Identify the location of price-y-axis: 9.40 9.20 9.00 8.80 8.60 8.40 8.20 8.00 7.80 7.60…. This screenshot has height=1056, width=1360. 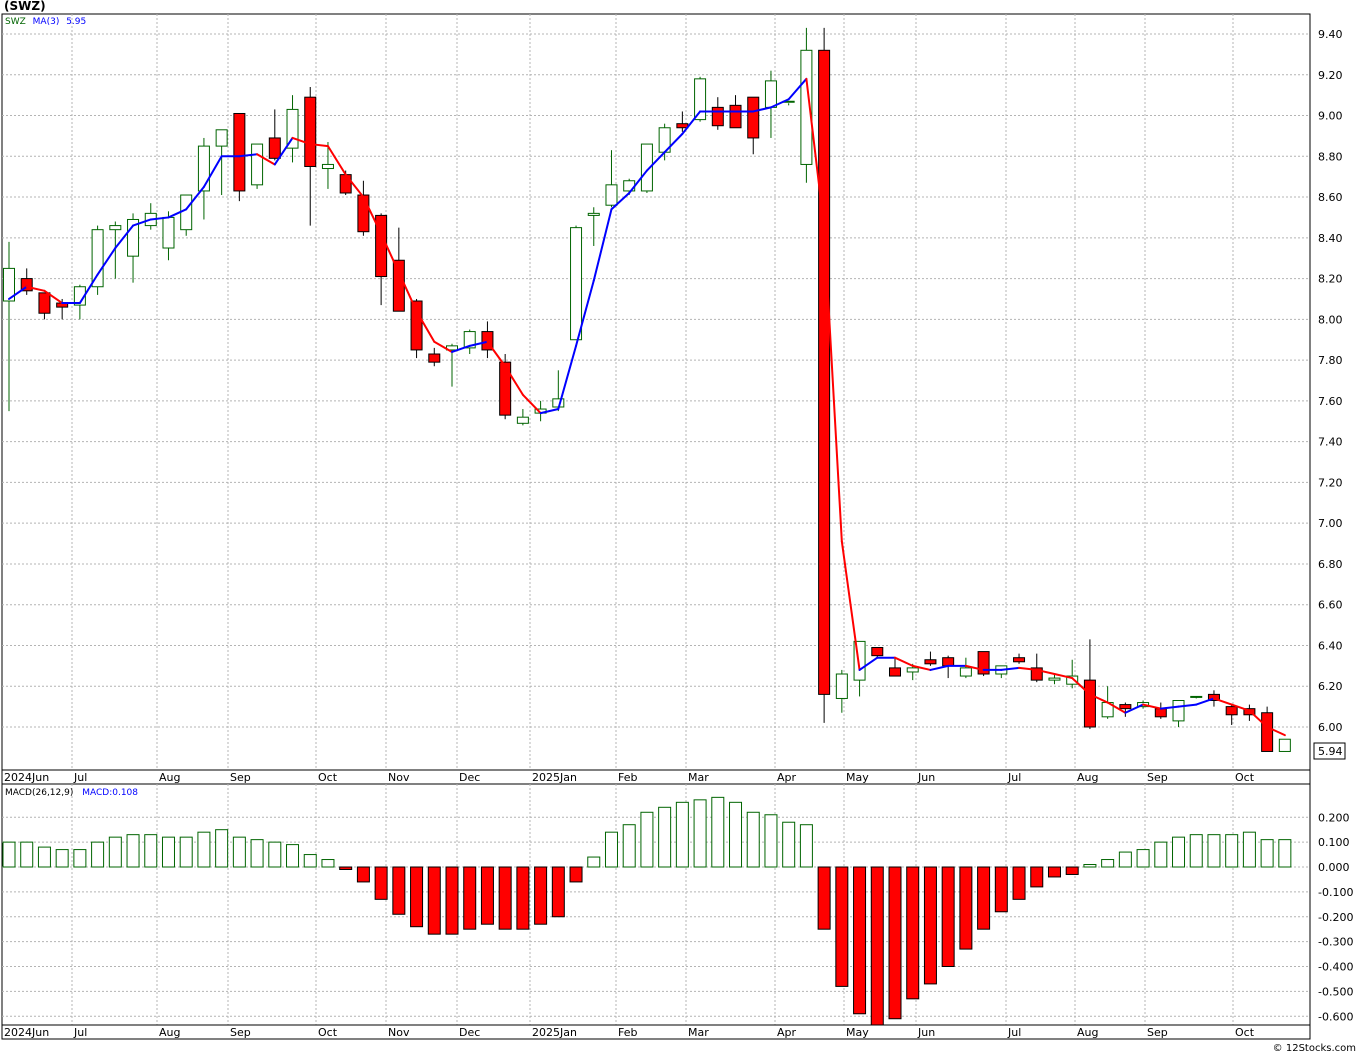
(1330, 381).